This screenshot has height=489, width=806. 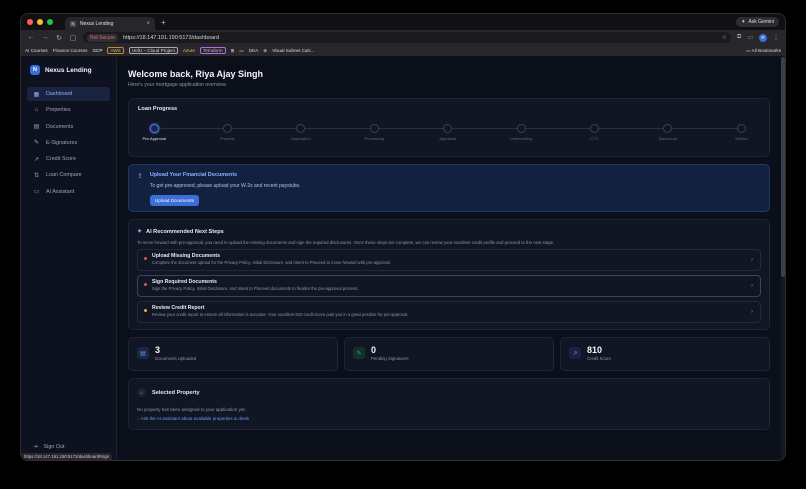 I want to click on brand: N Nexus Lending, so click(x=68, y=70).